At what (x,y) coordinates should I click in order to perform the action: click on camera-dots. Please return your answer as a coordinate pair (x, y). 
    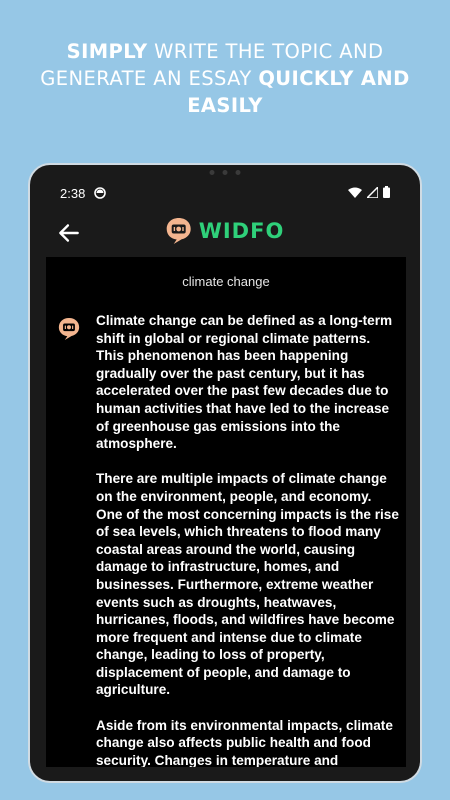
    Looking at the image, I should click on (225, 172).